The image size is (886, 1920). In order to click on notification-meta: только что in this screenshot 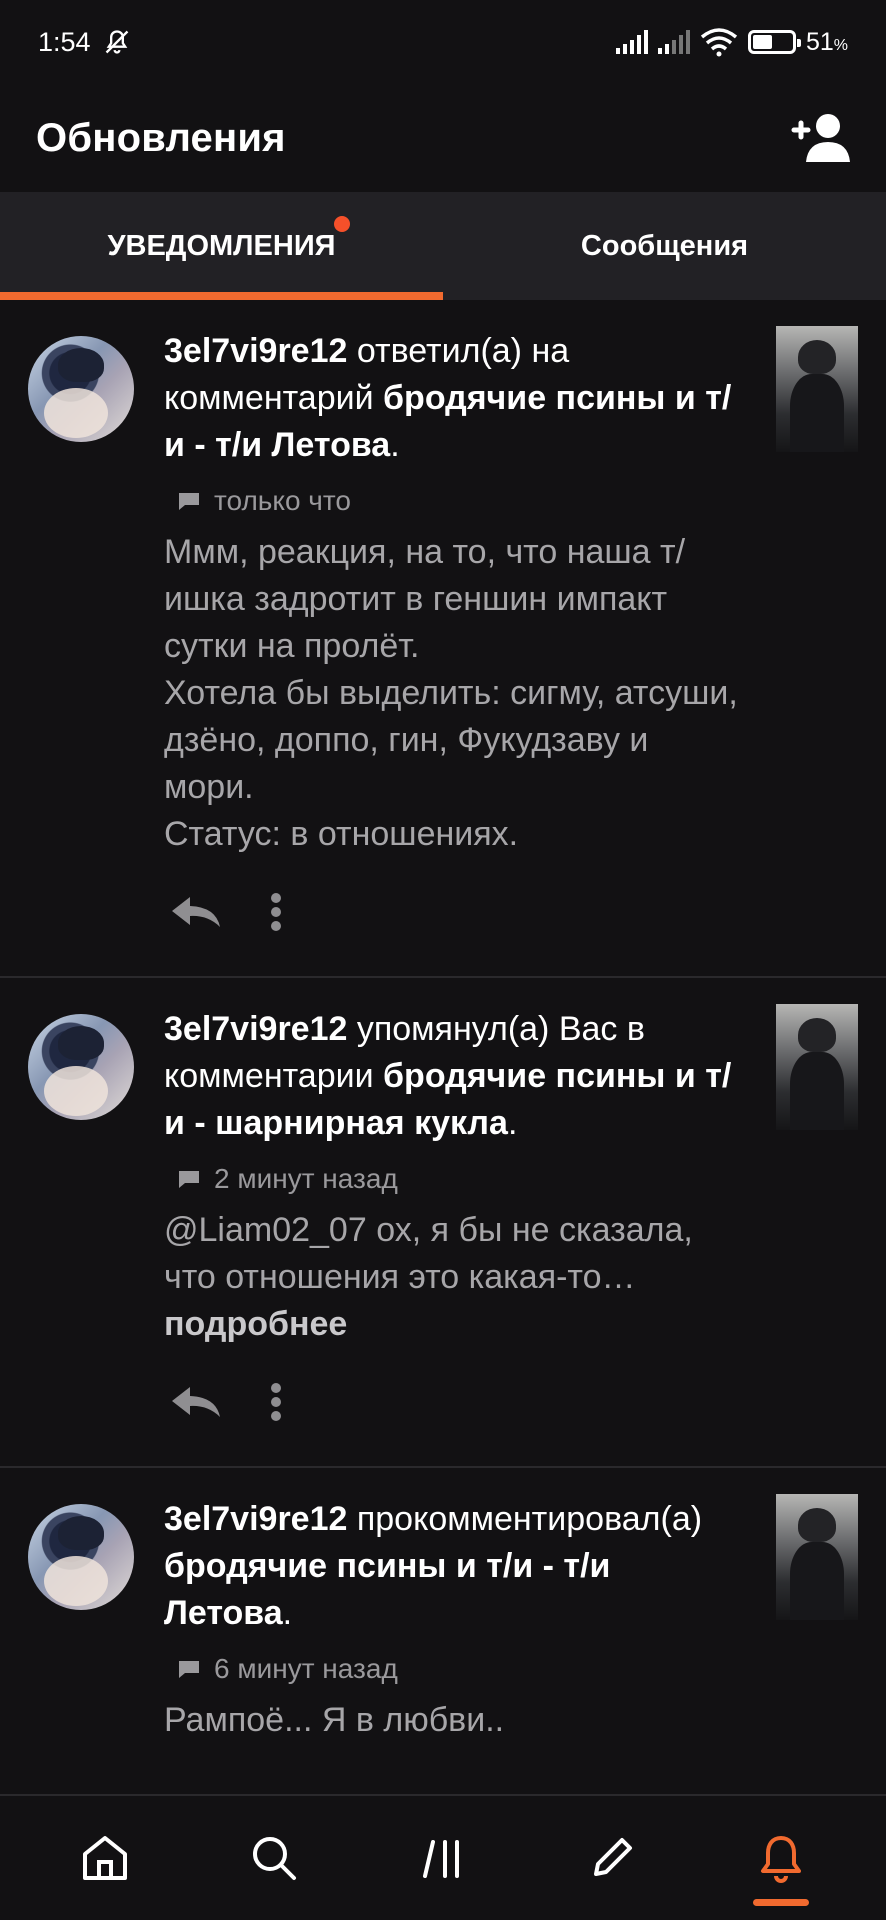, I will do `click(462, 501)`.